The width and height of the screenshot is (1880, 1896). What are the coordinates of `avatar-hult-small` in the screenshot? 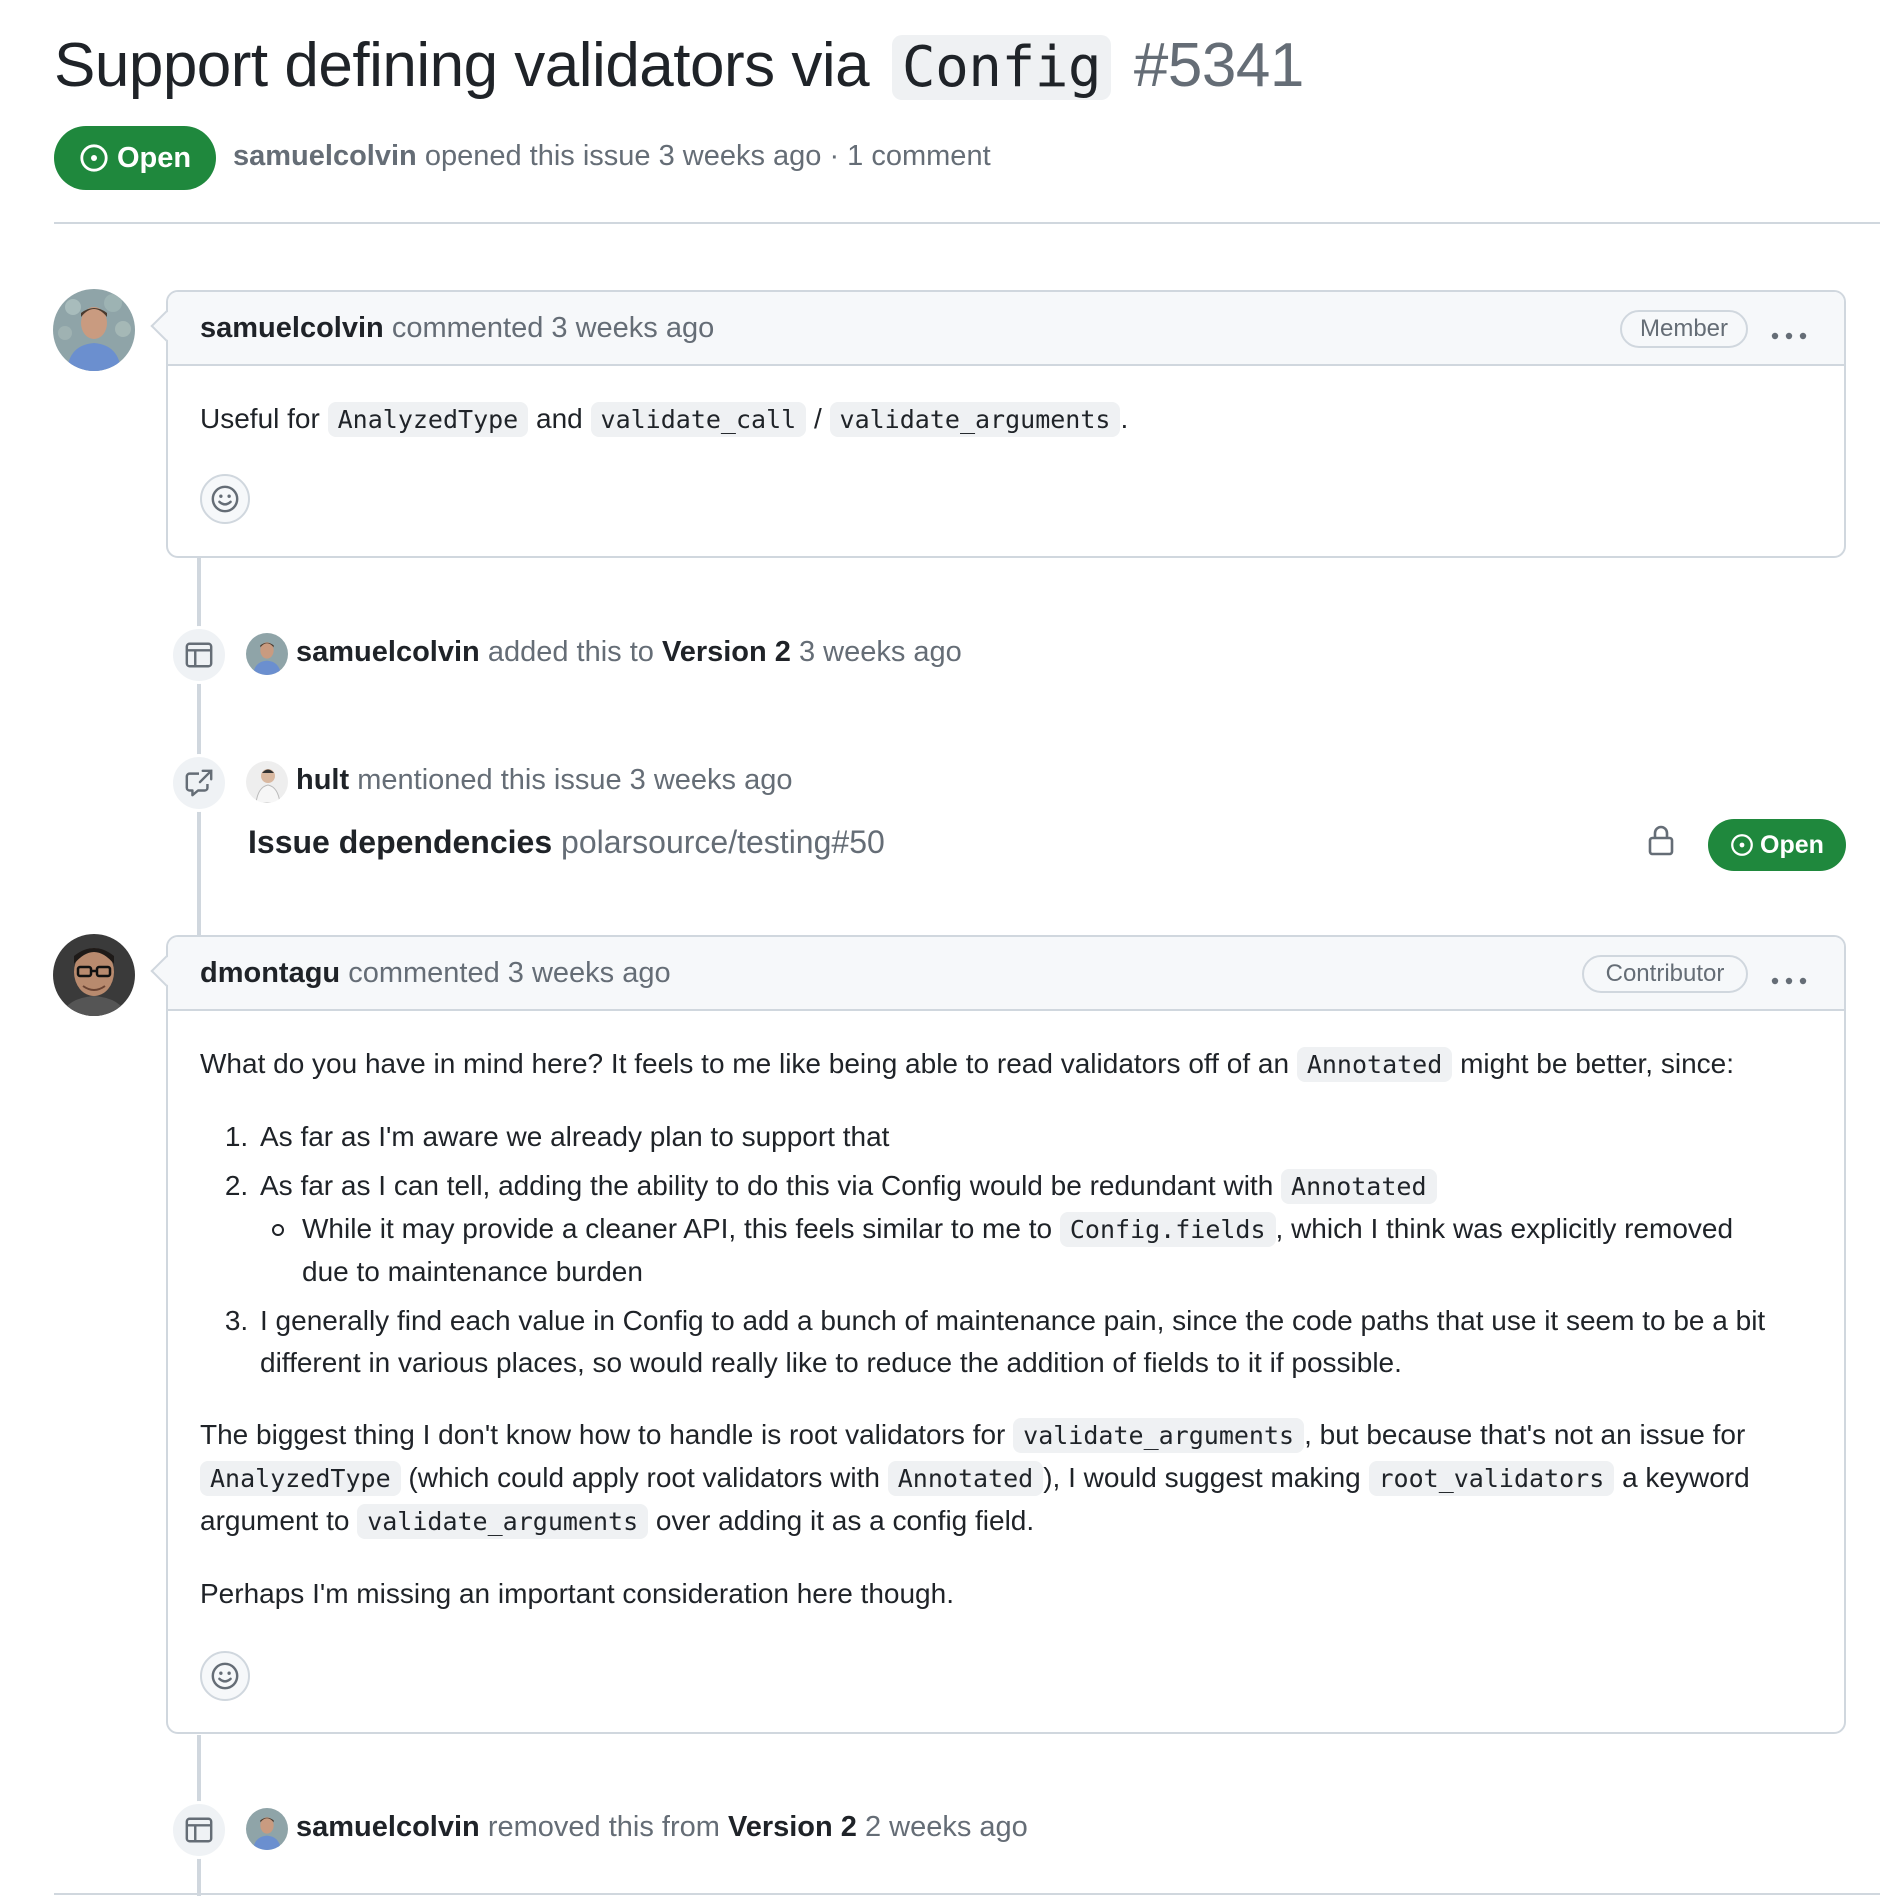 It's located at (267, 782).